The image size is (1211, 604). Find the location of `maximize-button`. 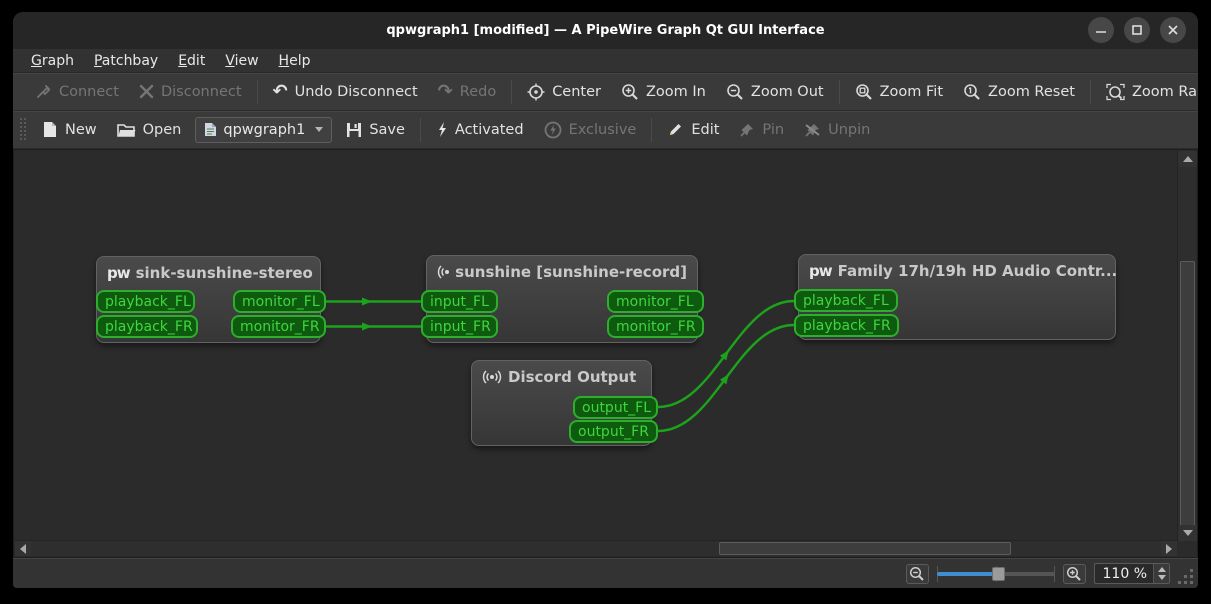

maximize-button is located at coordinates (1137, 30).